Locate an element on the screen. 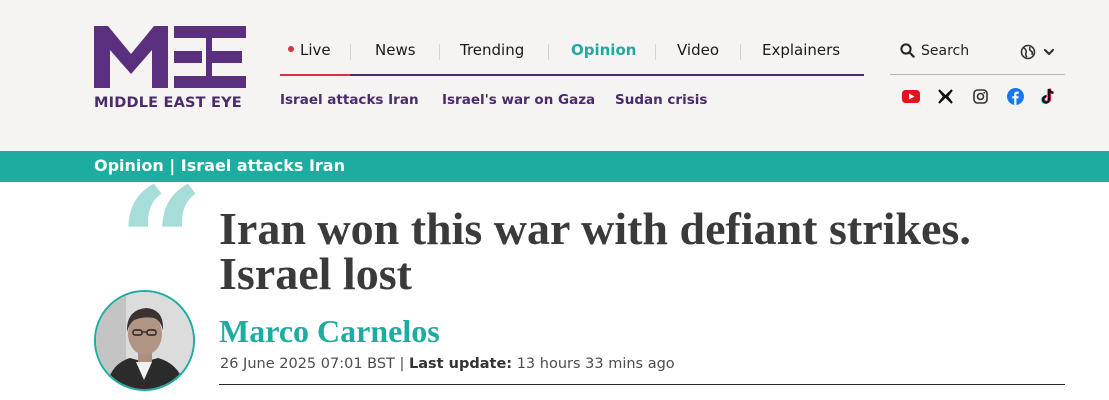  author-photo is located at coordinates (144, 340).